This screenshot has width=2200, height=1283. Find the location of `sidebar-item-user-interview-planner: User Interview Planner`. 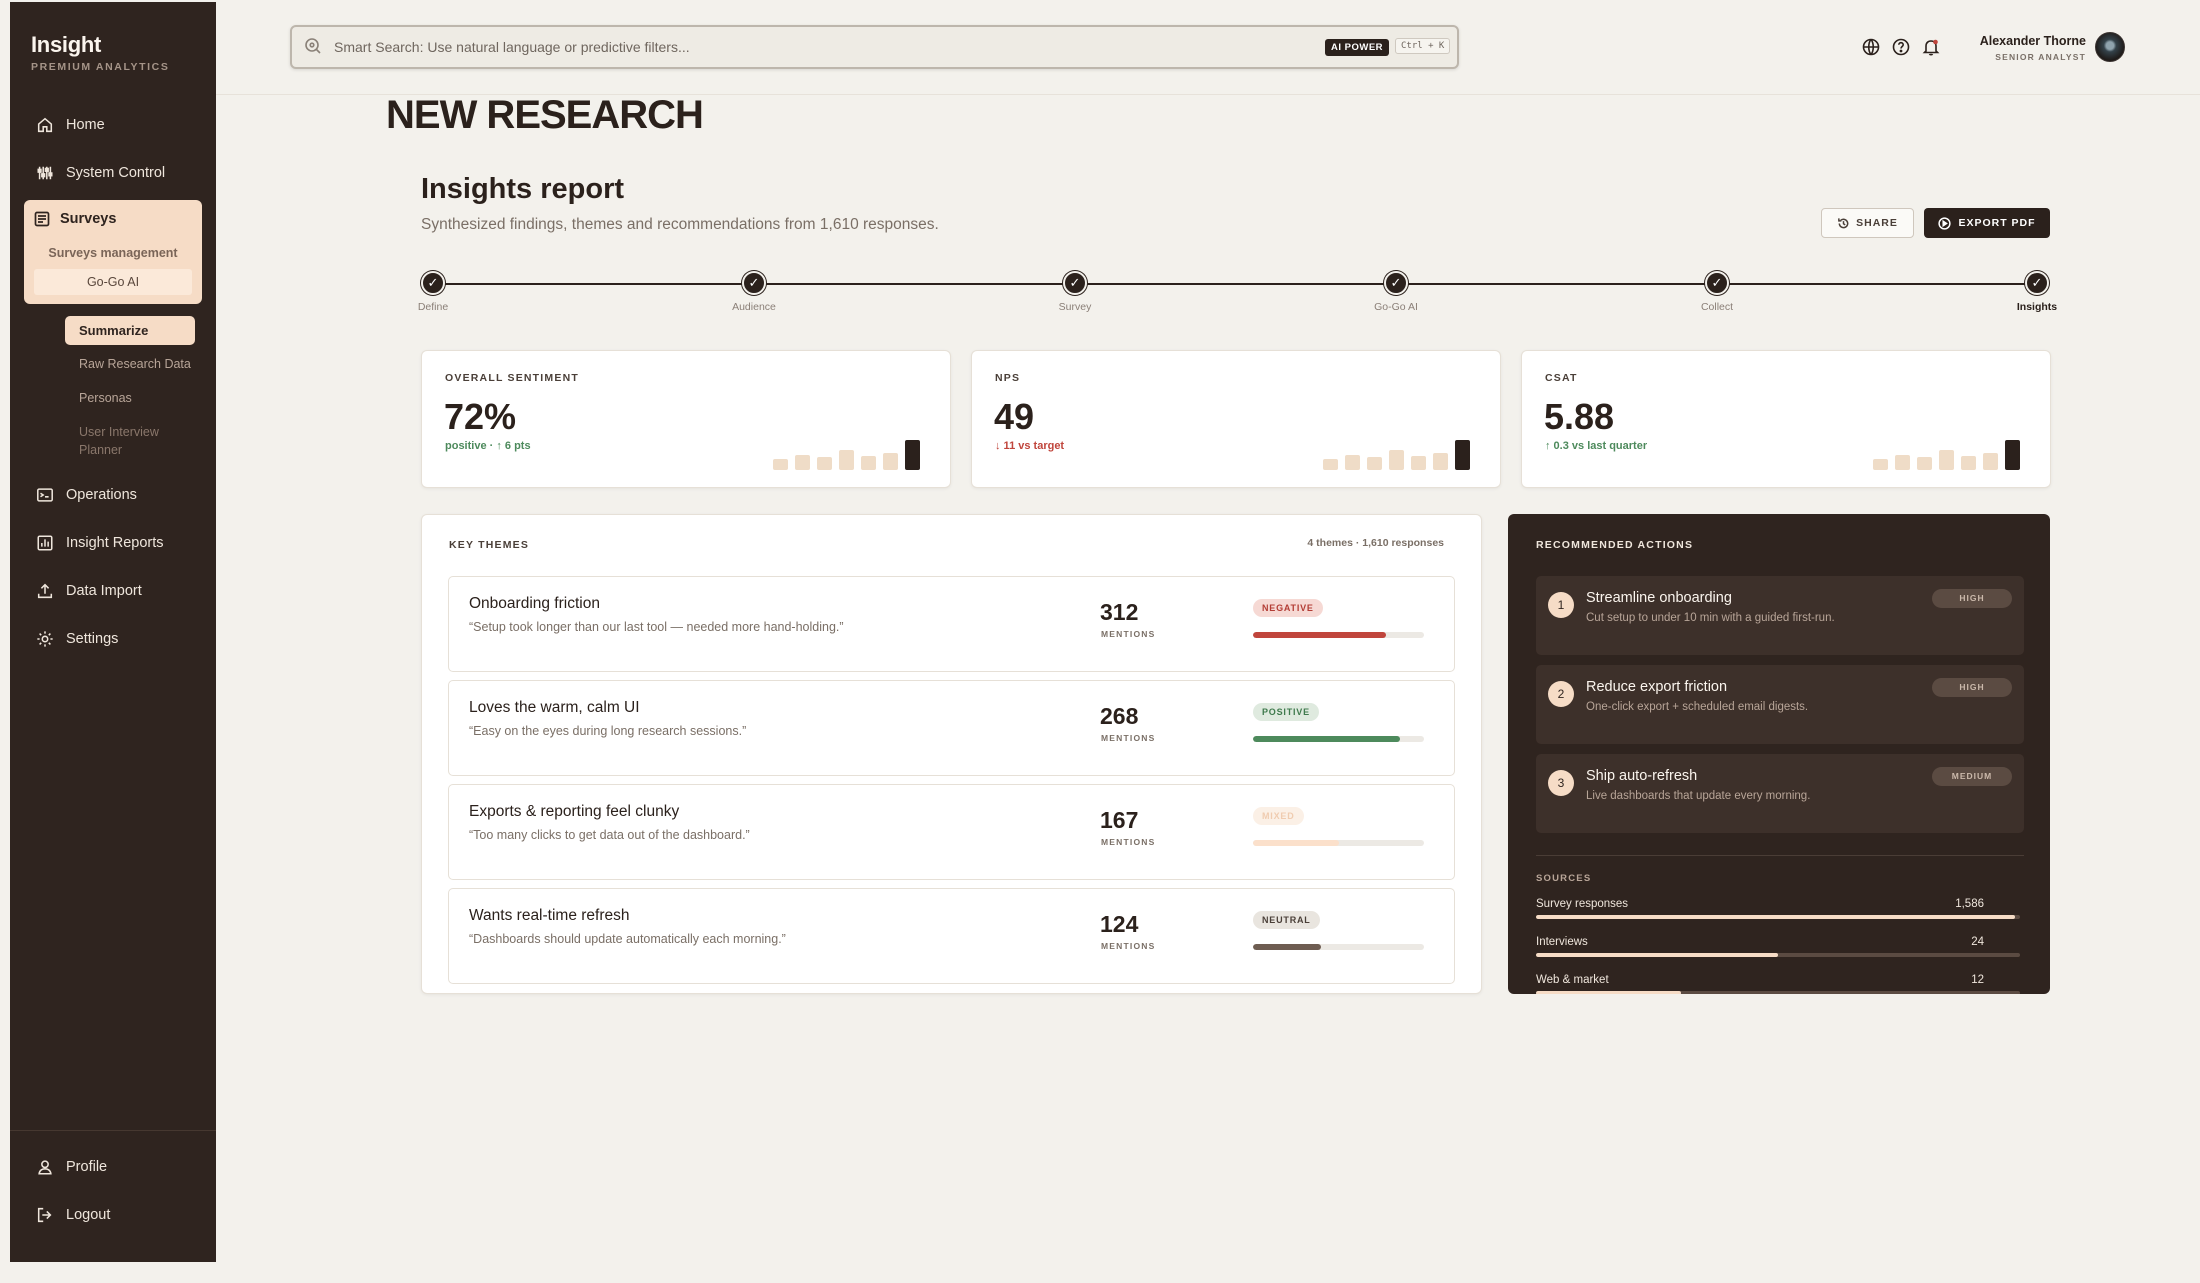

sidebar-item-user-interview-planner: User Interview Planner is located at coordinates (139, 441).